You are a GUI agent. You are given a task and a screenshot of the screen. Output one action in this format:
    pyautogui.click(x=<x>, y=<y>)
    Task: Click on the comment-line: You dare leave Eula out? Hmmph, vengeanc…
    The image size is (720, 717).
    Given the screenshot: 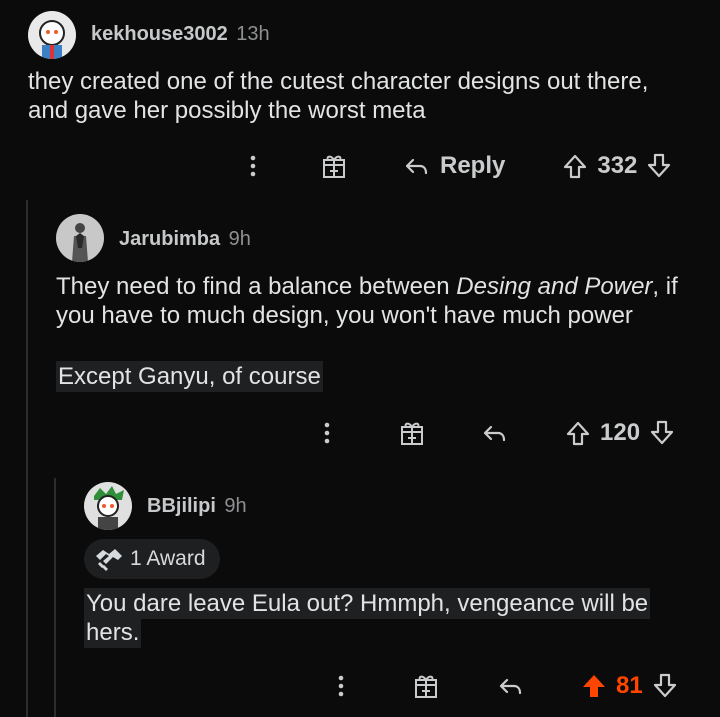 What is the action you would take?
    pyautogui.click(x=384, y=603)
    